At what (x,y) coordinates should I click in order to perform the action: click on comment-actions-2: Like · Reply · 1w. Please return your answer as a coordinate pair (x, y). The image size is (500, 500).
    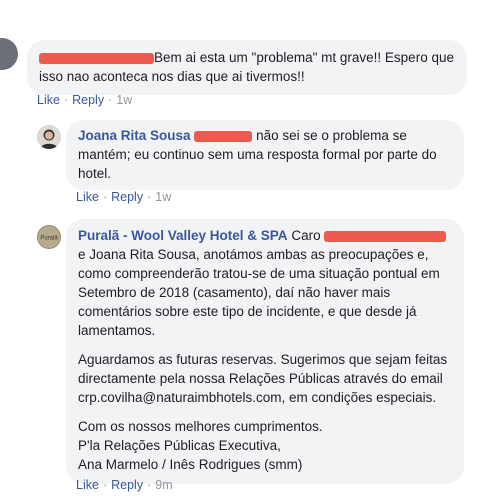
    Looking at the image, I should click on (123, 197).